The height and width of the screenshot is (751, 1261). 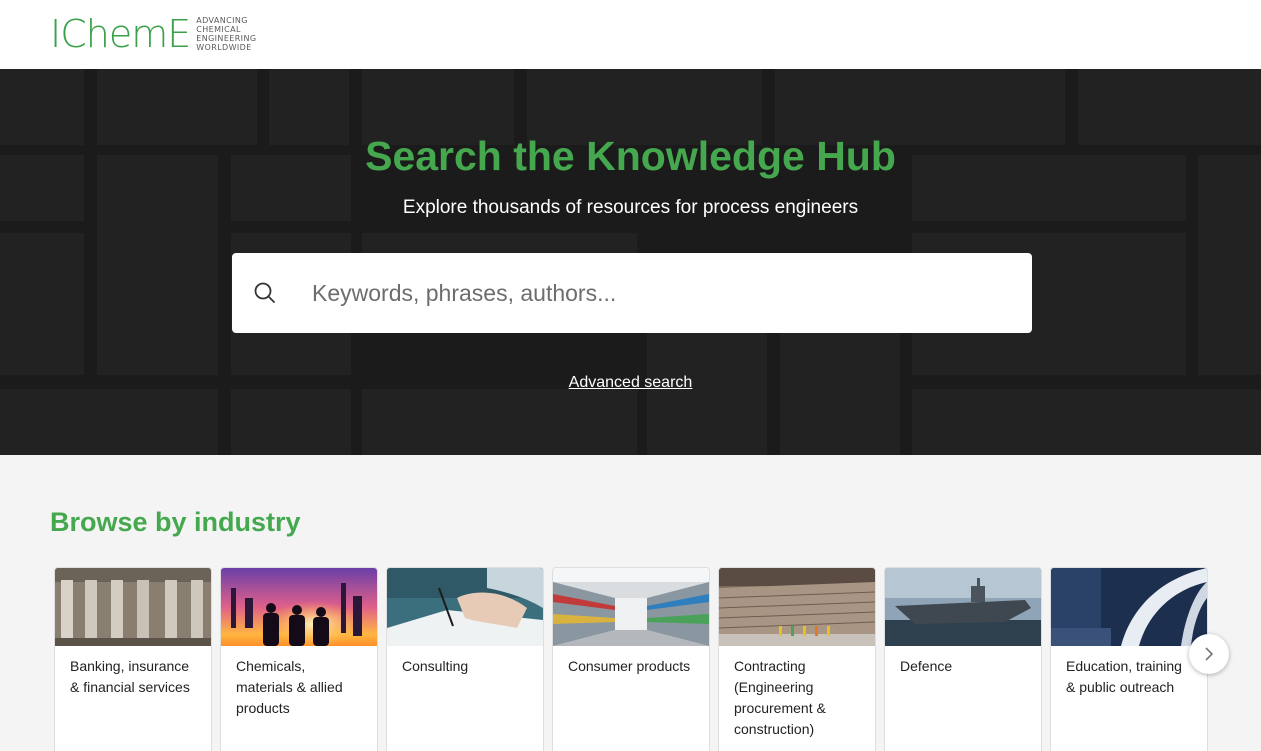 What do you see at coordinates (629, 666) in the screenshot?
I see `industry-card-label: Consumer products` at bounding box center [629, 666].